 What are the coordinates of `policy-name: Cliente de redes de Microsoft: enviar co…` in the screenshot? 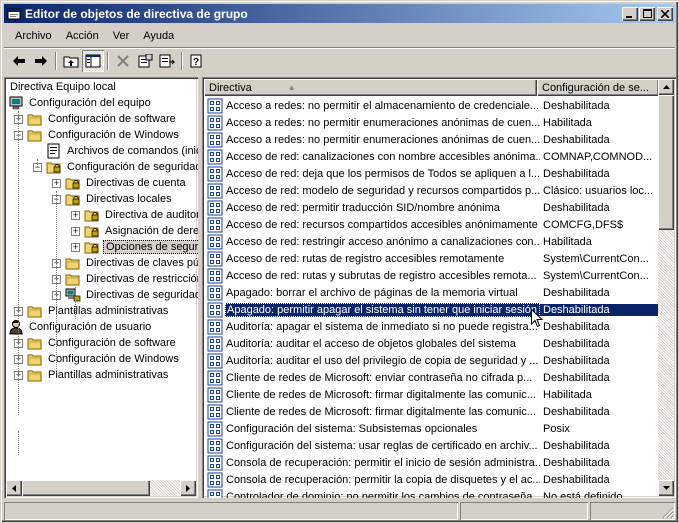 It's located at (379, 377).